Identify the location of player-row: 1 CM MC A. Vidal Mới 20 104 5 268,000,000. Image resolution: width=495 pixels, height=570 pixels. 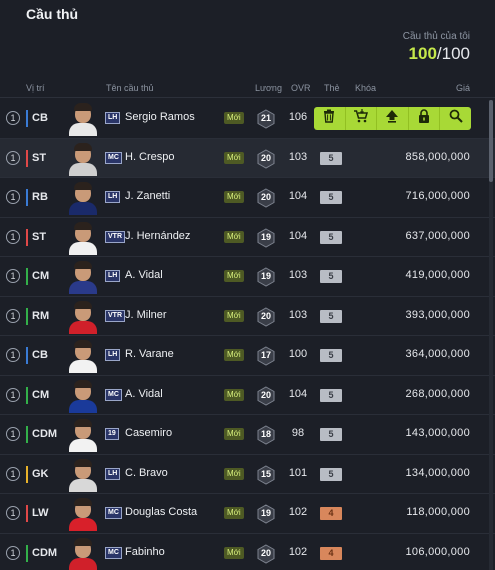
(247, 395).